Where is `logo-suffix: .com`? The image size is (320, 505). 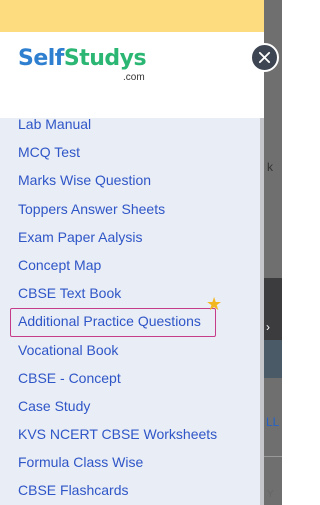
logo-suffix: .com is located at coordinates (134, 77).